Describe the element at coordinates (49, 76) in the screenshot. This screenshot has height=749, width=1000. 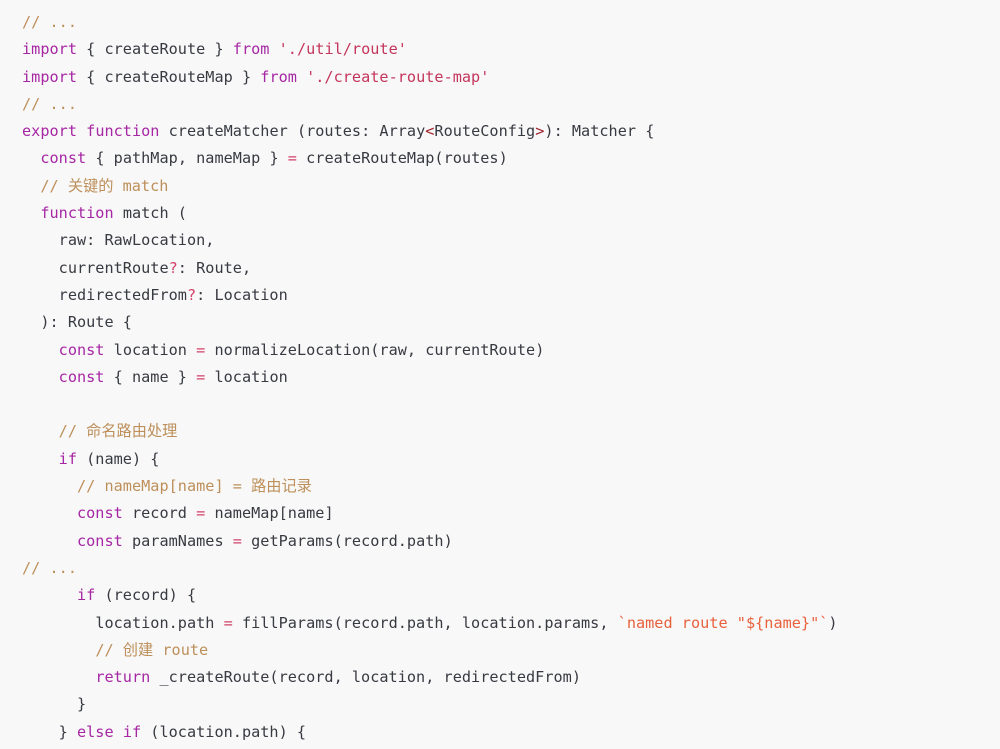
I see `code-token-keyword: import` at that location.